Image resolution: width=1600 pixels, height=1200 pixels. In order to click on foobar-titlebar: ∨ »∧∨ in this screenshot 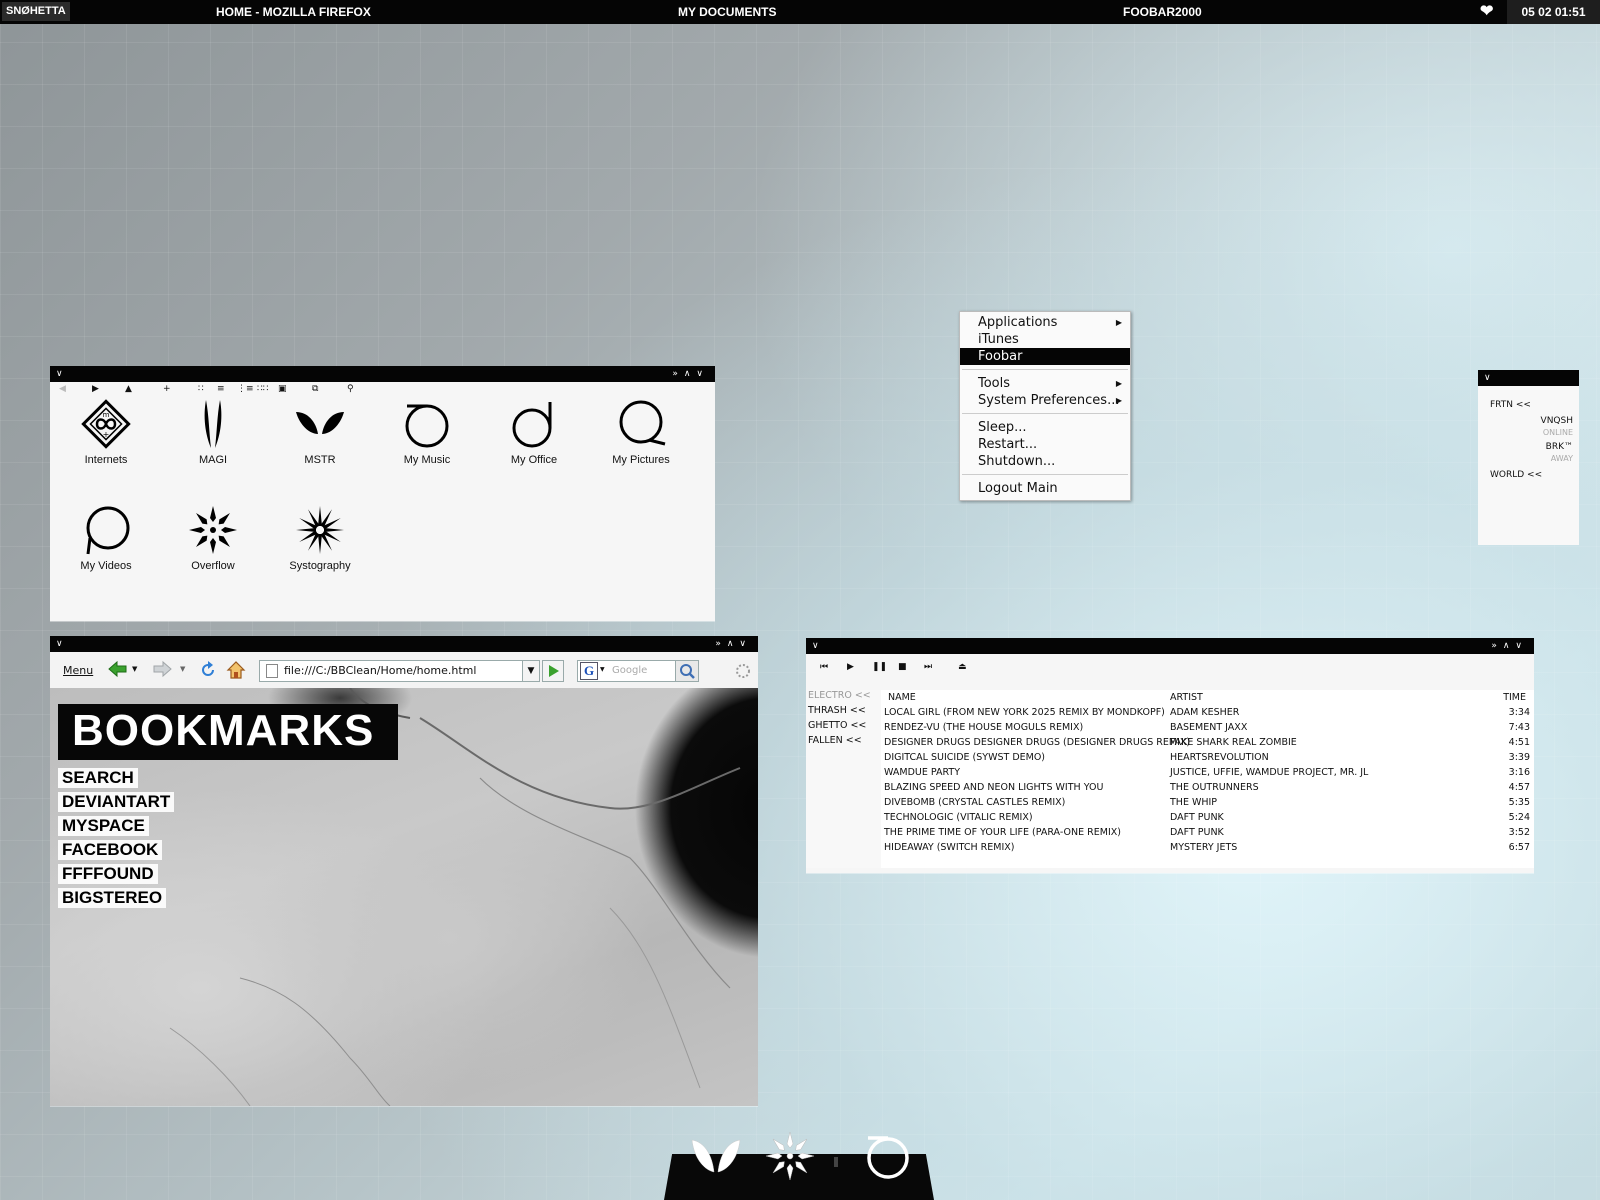, I will do `click(1170, 646)`.